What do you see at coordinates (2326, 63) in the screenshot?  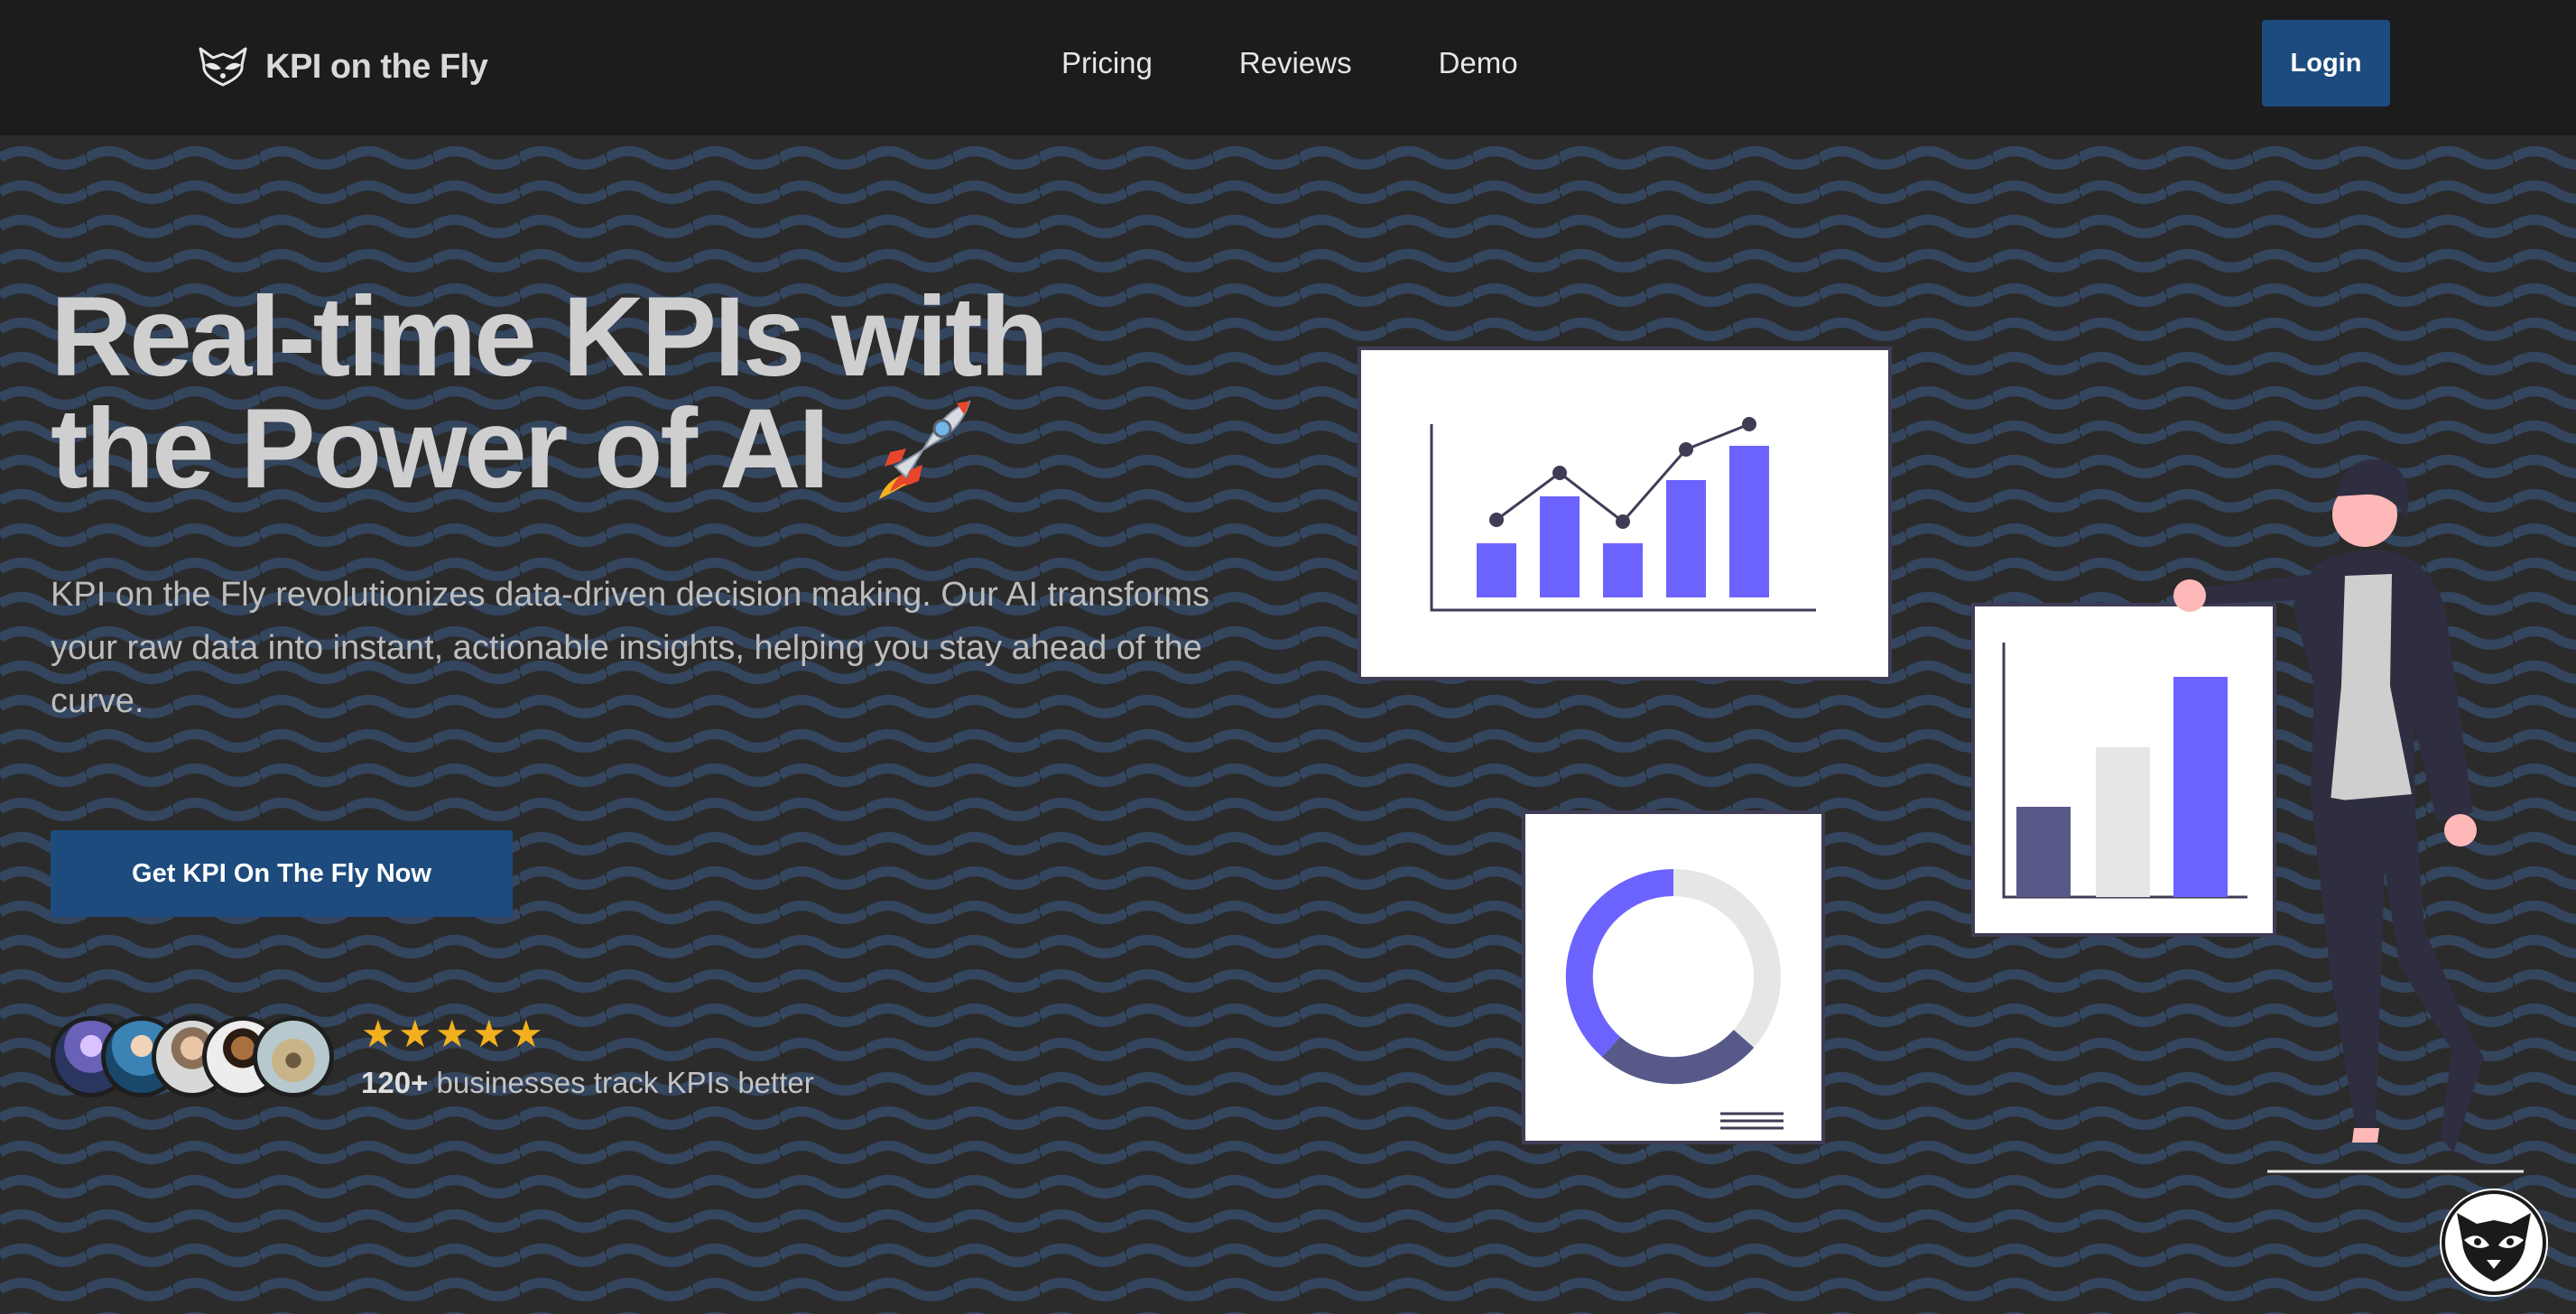 I see `login-button: Login` at bounding box center [2326, 63].